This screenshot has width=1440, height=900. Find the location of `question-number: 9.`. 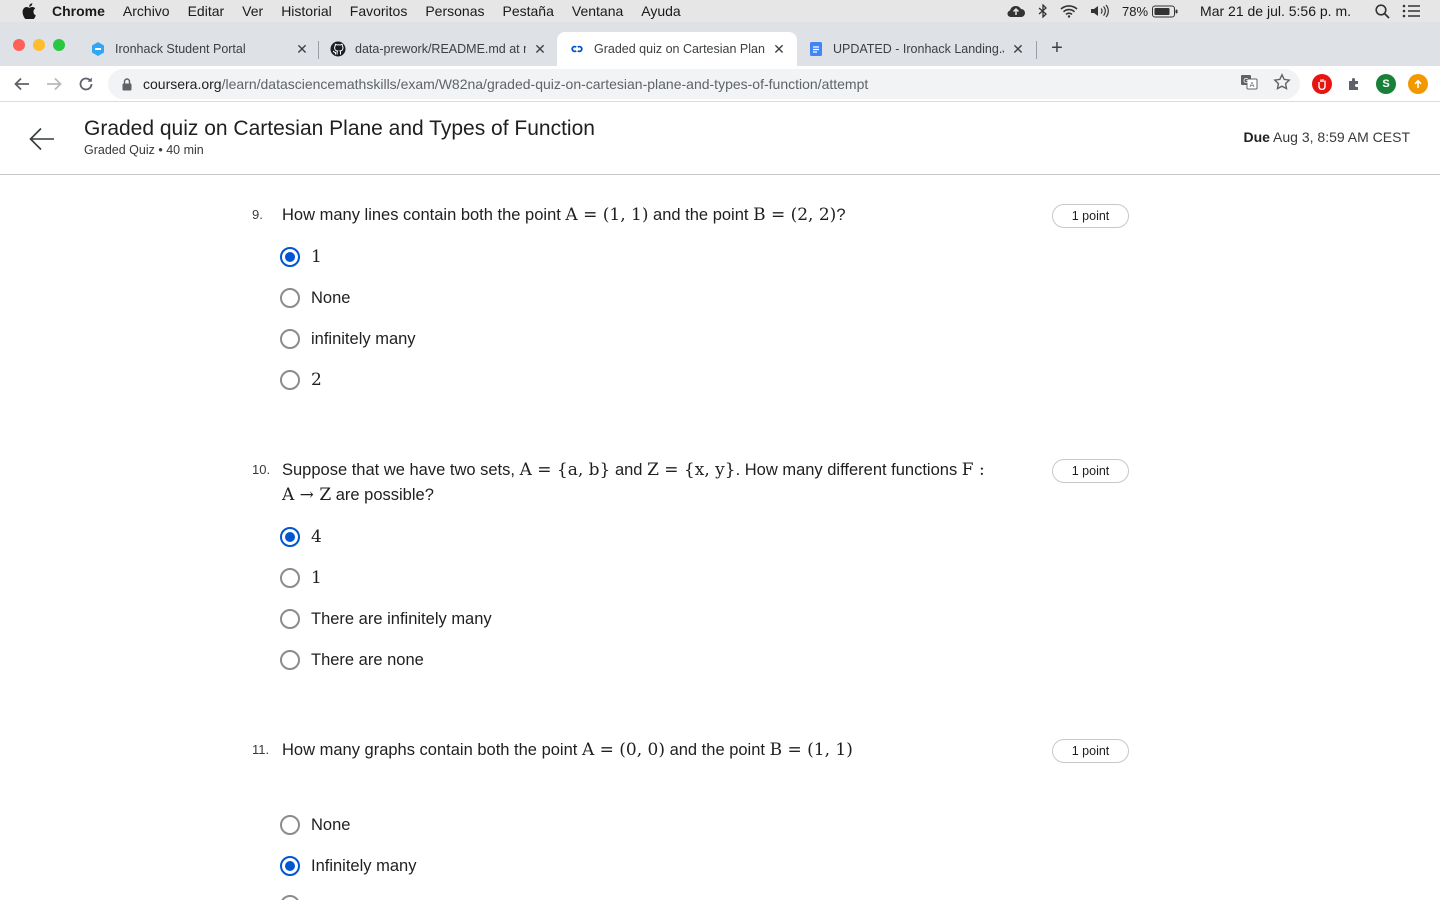

question-number: 9. is located at coordinates (257, 214).